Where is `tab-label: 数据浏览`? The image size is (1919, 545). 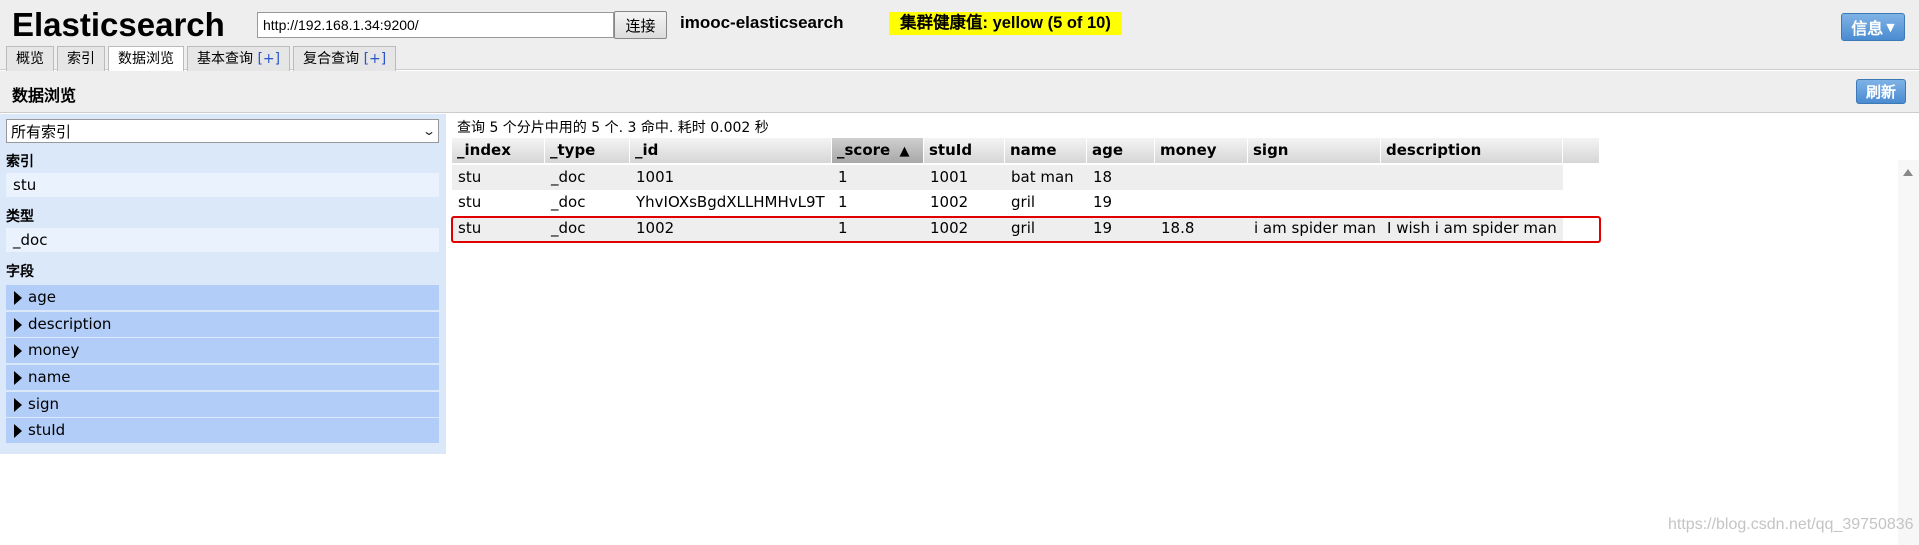
tab-label: 数据浏览 is located at coordinates (146, 59).